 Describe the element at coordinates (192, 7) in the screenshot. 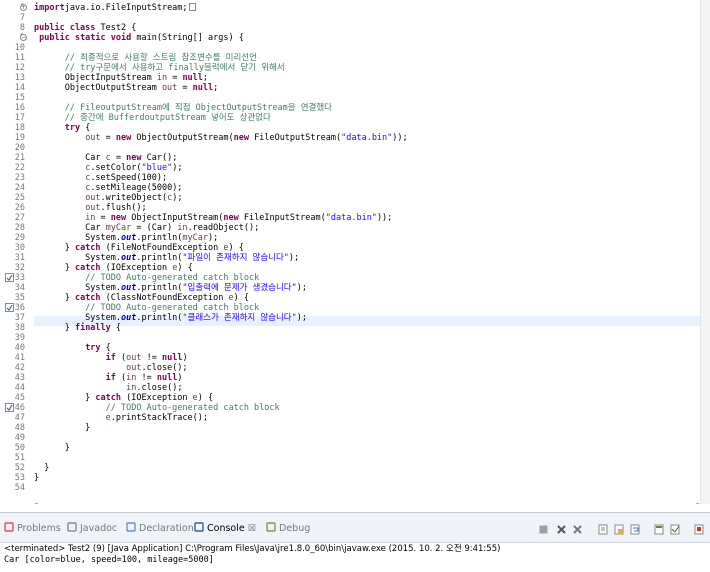

I see `folded-imports-icon` at that location.